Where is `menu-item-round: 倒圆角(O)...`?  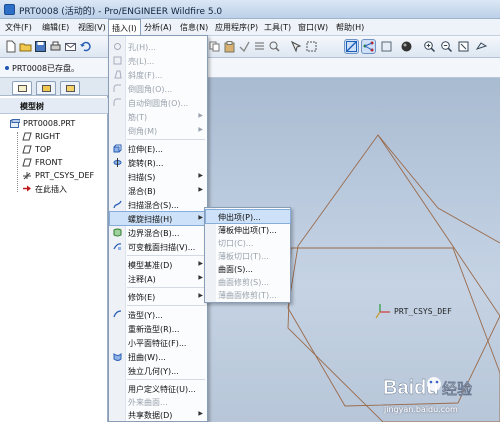 menu-item-round: 倒圆角(O)... is located at coordinates (158, 88).